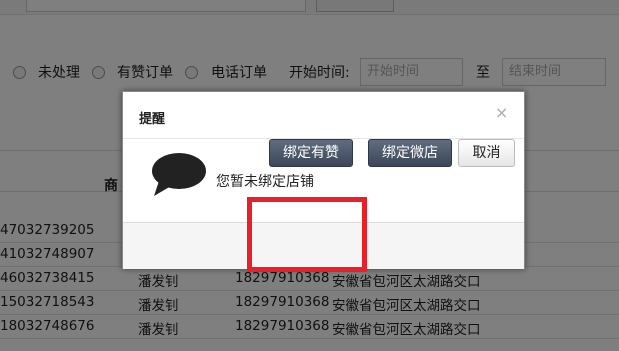 This screenshot has width=619, height=351. I want to click on highlight-box, so click(307, 234).